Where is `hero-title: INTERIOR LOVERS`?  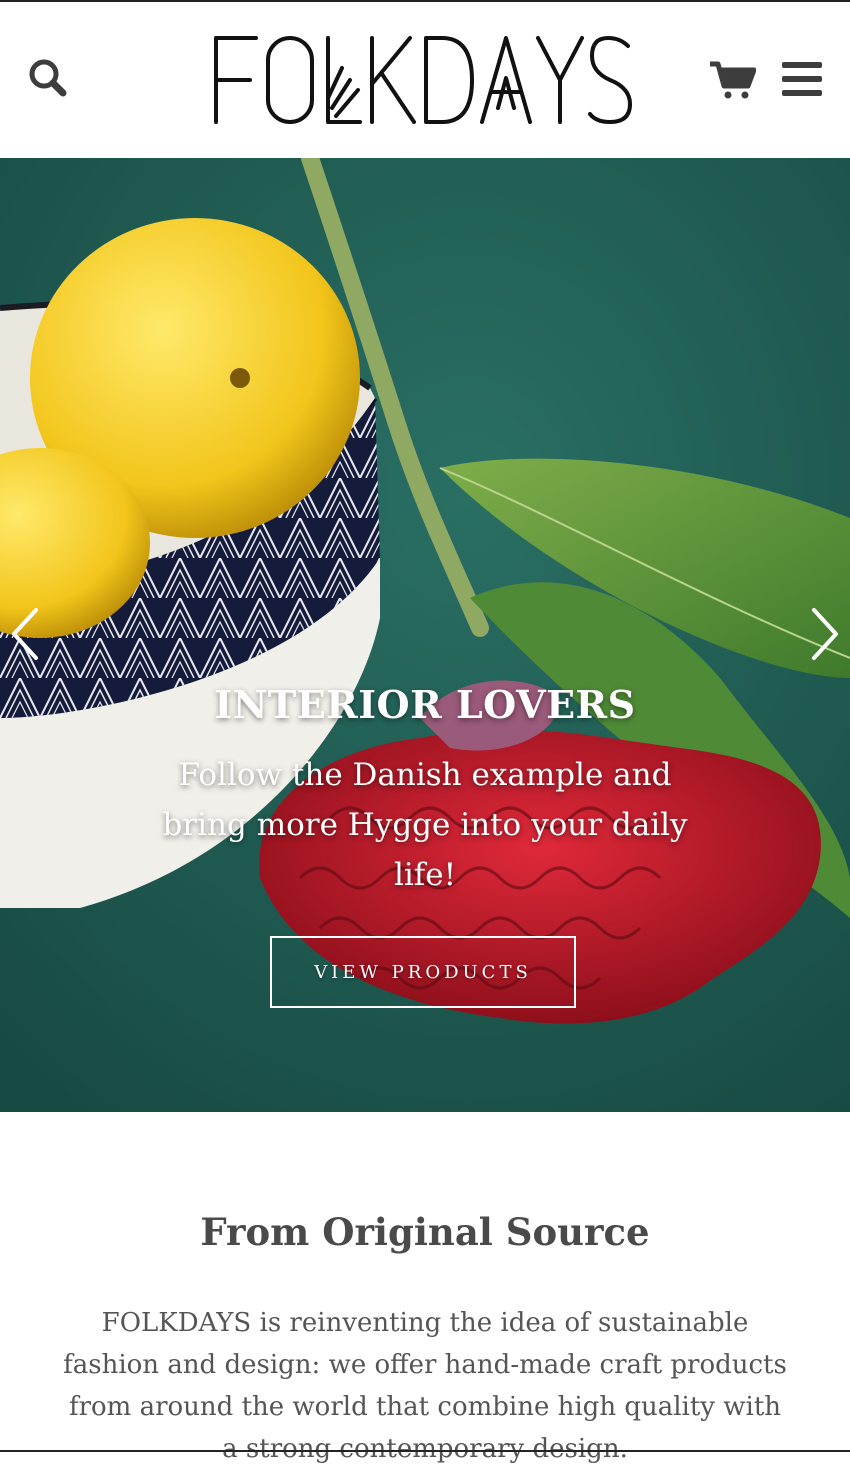 hero-title: INTERIOR LOVERS is located at coordinates (425, 704).